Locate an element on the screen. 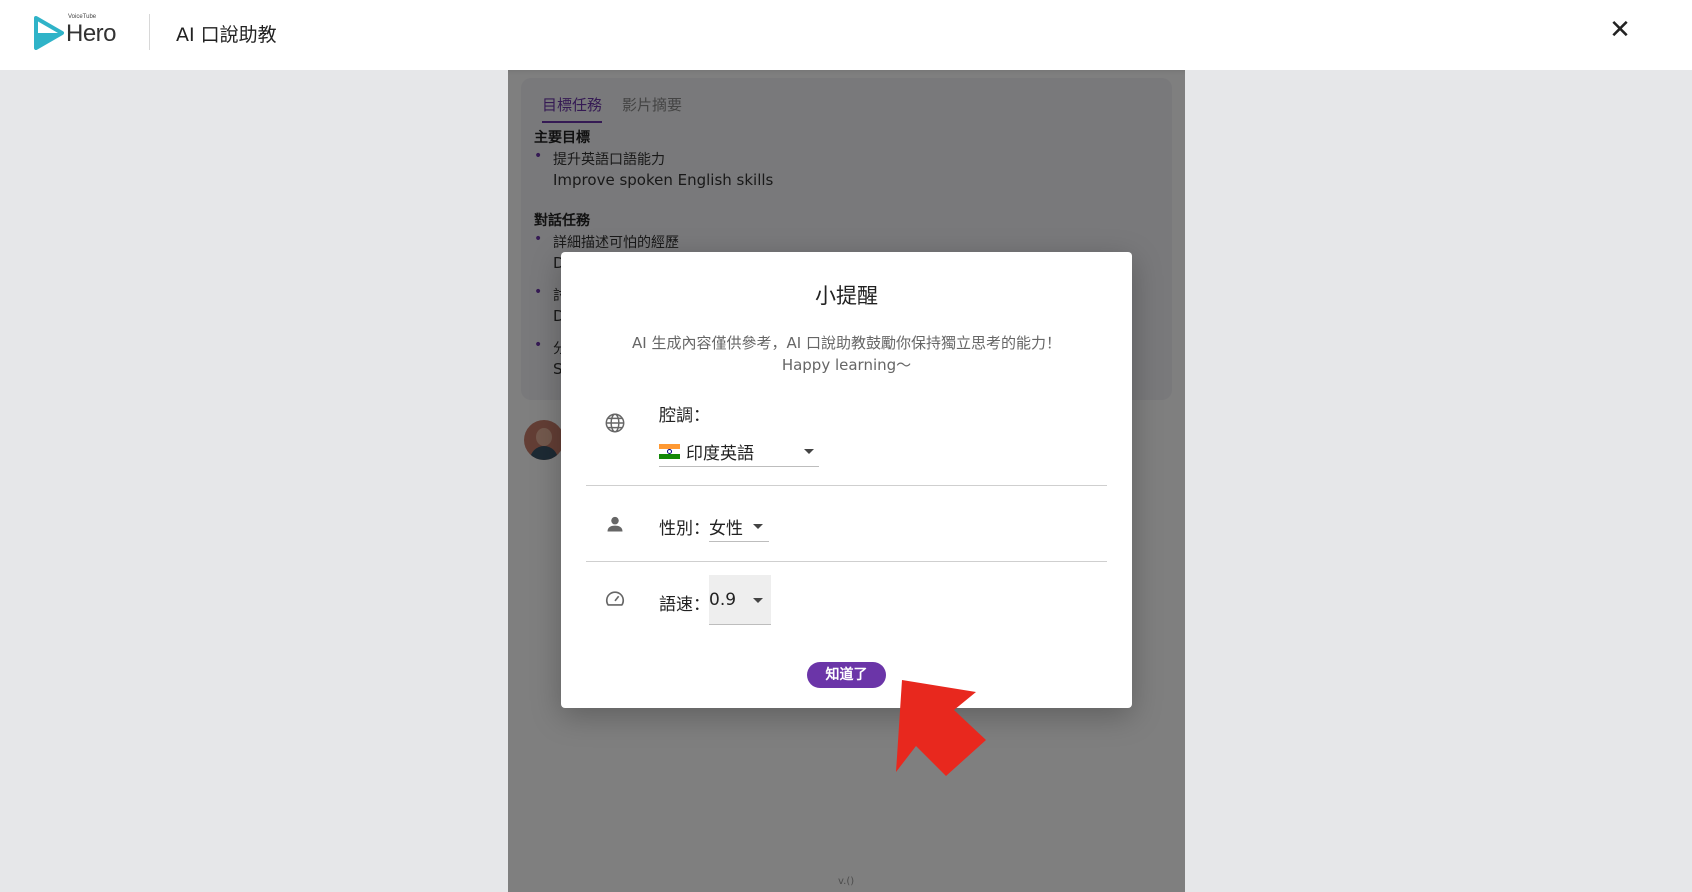 The width and height of the screenshot is (1692, 892). gender-value: 女性 is located at coordinates (726, 529).